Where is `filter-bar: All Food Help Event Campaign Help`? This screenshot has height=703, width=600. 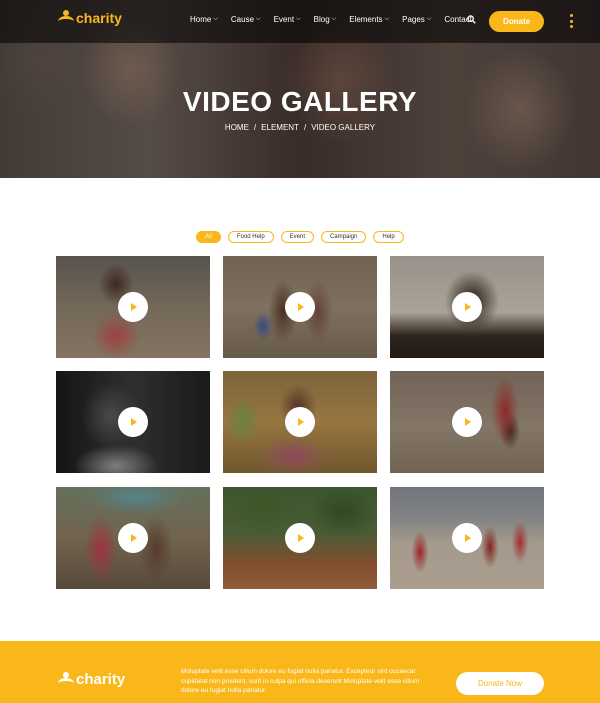
filter-bar: All Food Help Event Campaign Help is located at coordinates (300, 237).